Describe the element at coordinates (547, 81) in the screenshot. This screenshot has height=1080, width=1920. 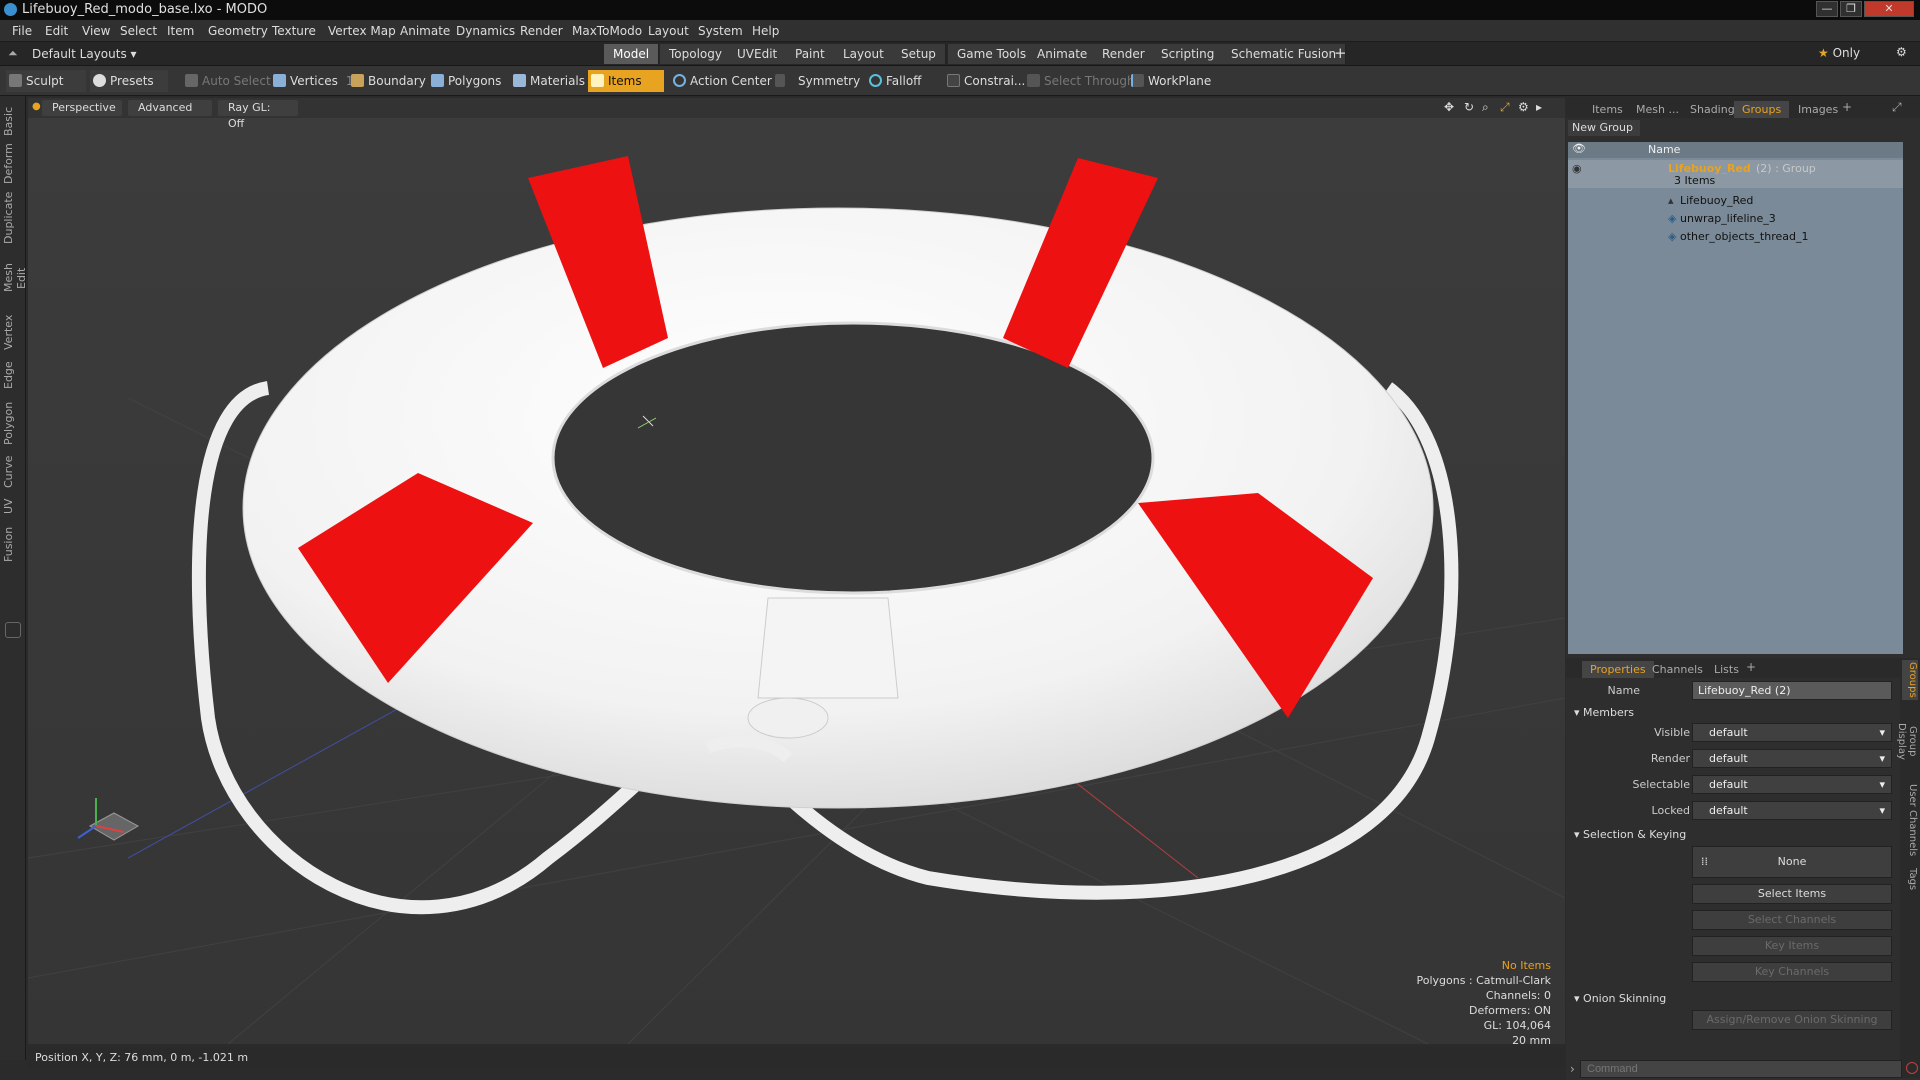
I see `materials-button: Materials` at that location.